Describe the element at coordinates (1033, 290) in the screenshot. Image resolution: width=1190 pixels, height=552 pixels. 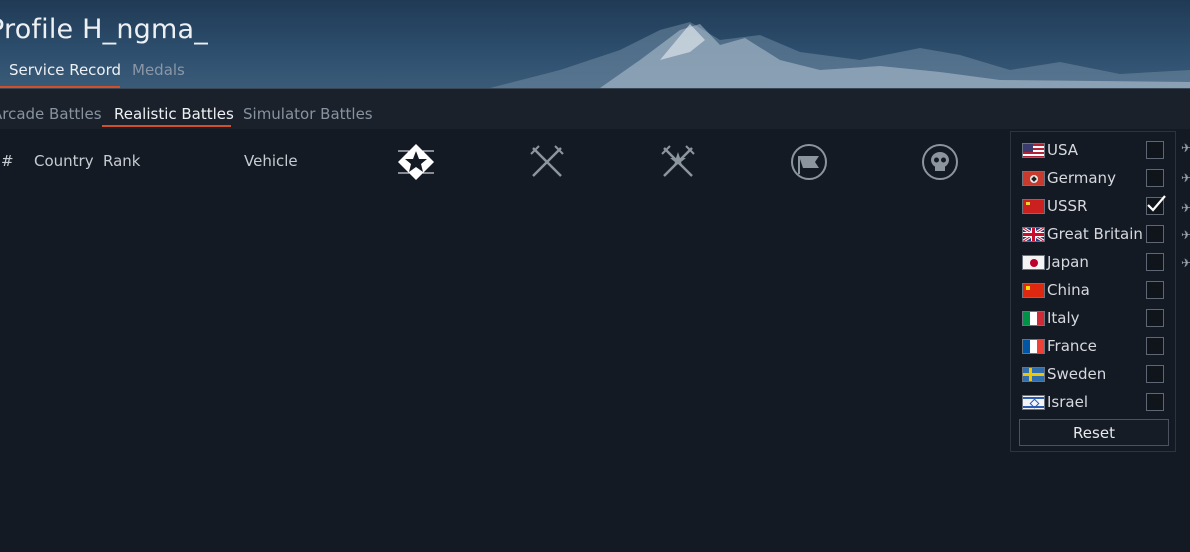
I see `china-flag-icon` at that location.